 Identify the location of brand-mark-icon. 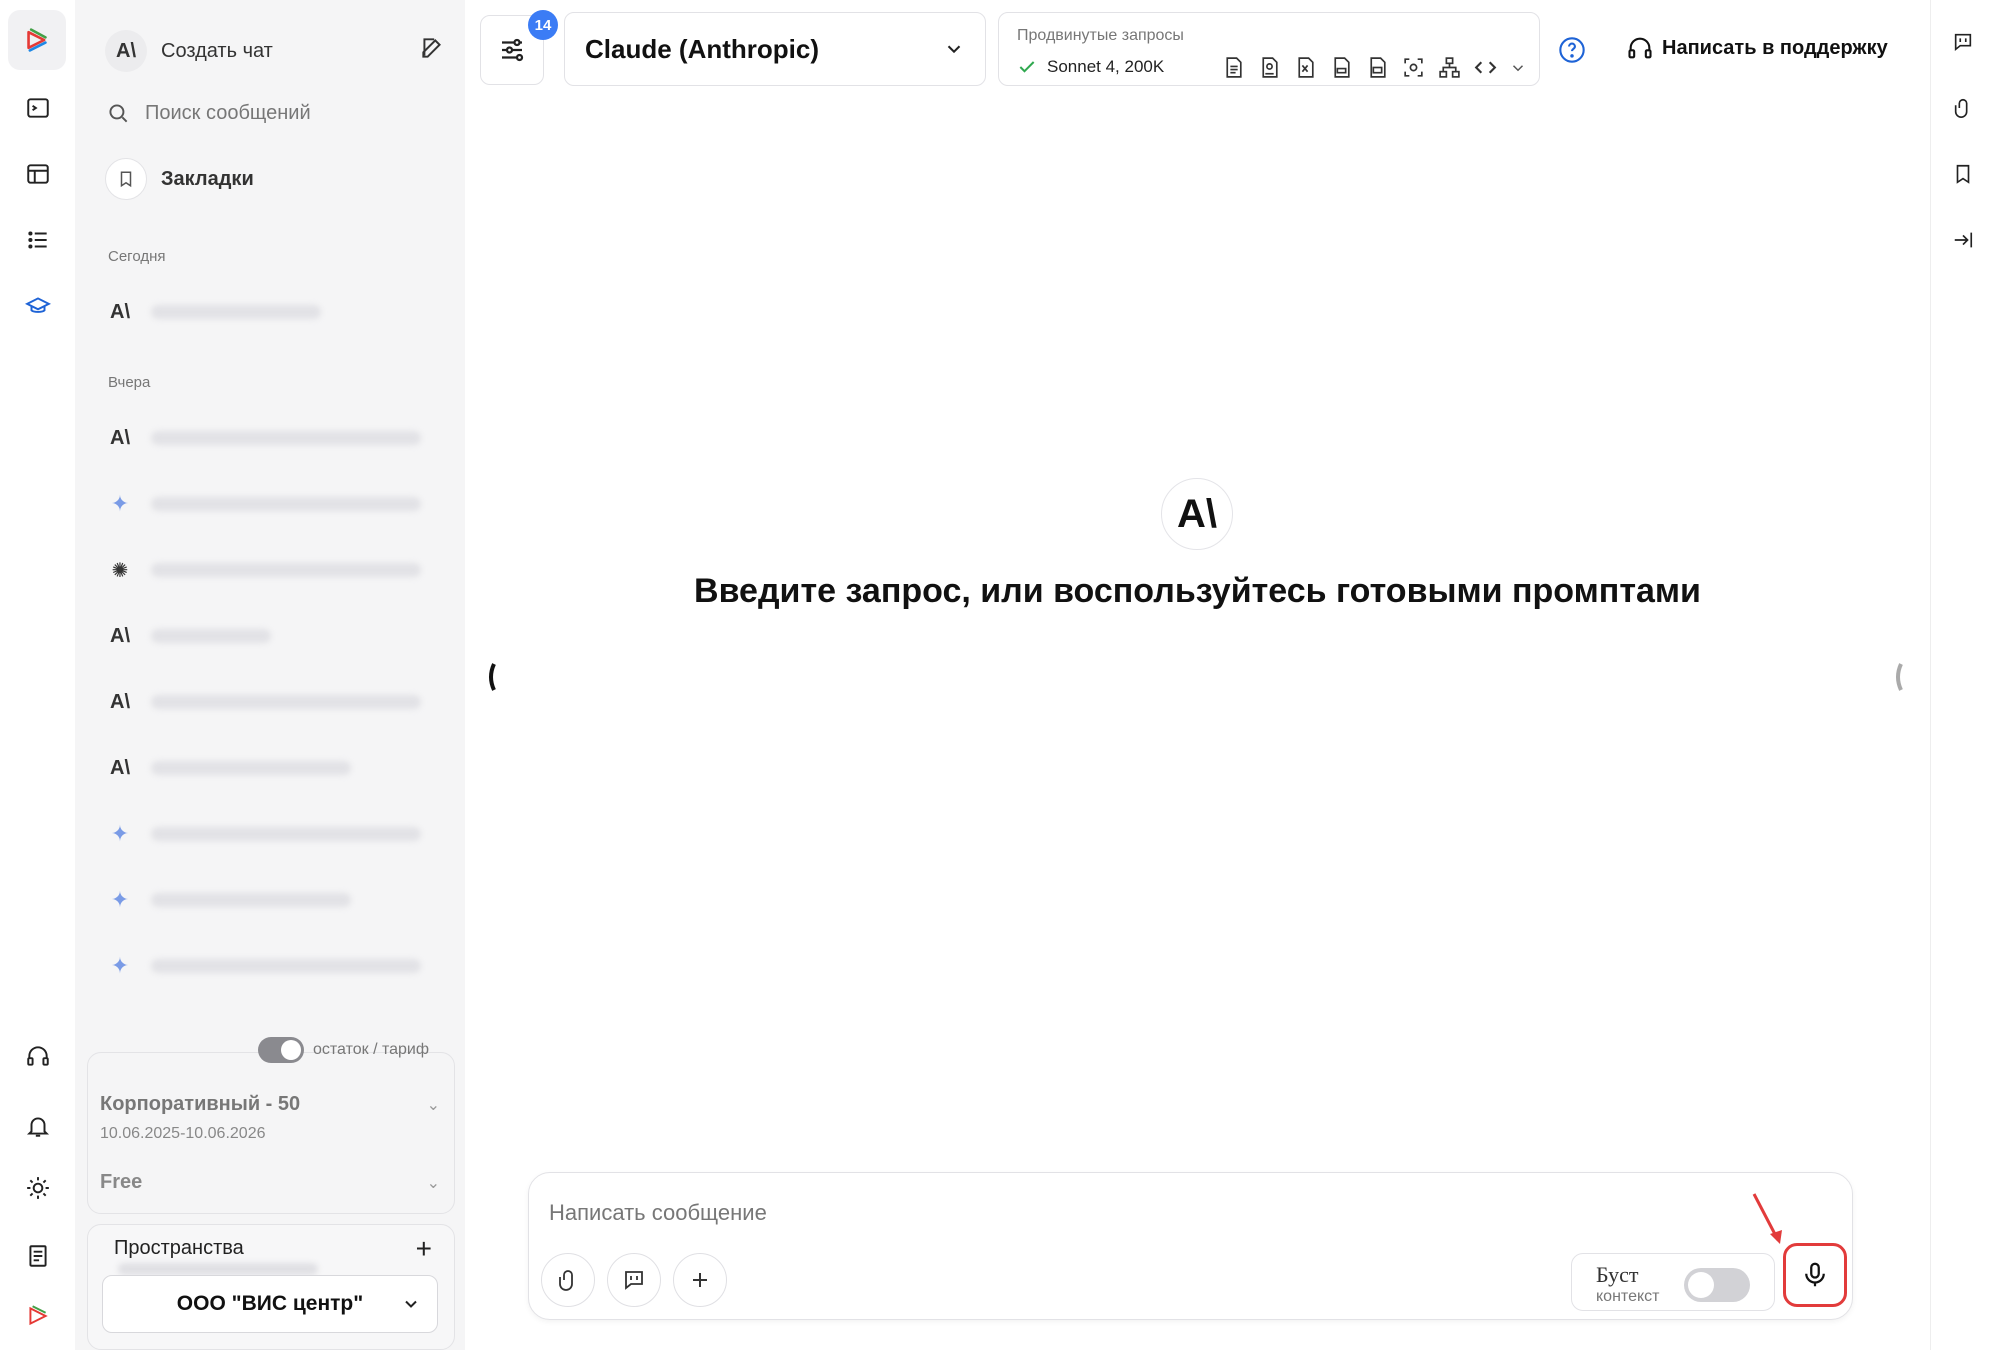
(38, 1316).